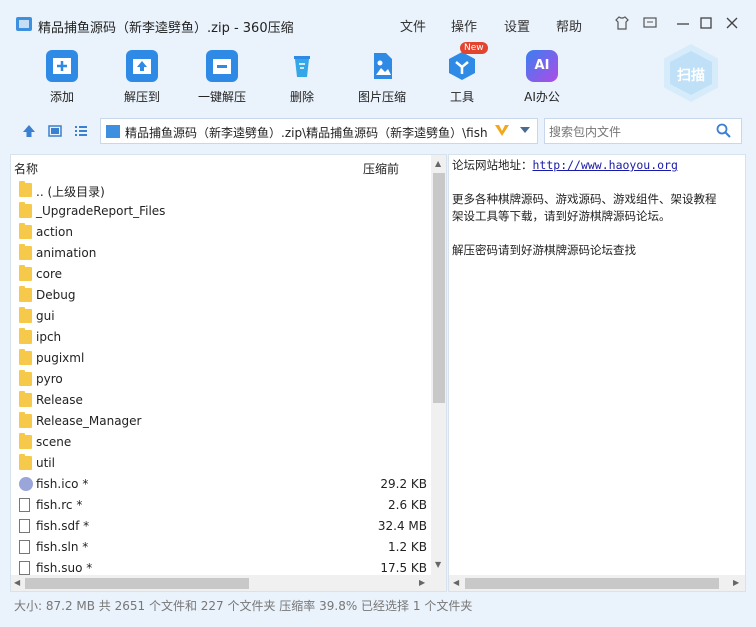 This screenshot has width=756, height=627. What do you see at coordinates (542, 65) in the screenshot?
I see `ai-icon-text: AI` at bounding box center [542, 65].